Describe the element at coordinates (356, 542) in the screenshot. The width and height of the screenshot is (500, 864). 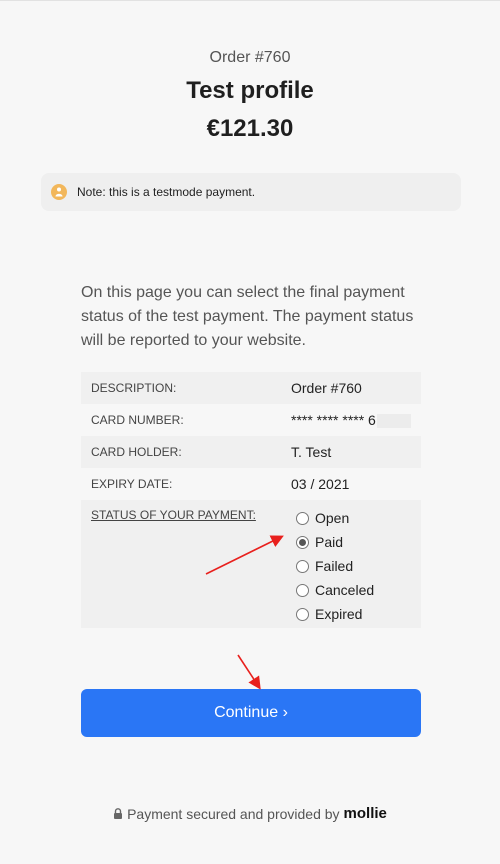
I see `status-option-paid: Paid` at that location.